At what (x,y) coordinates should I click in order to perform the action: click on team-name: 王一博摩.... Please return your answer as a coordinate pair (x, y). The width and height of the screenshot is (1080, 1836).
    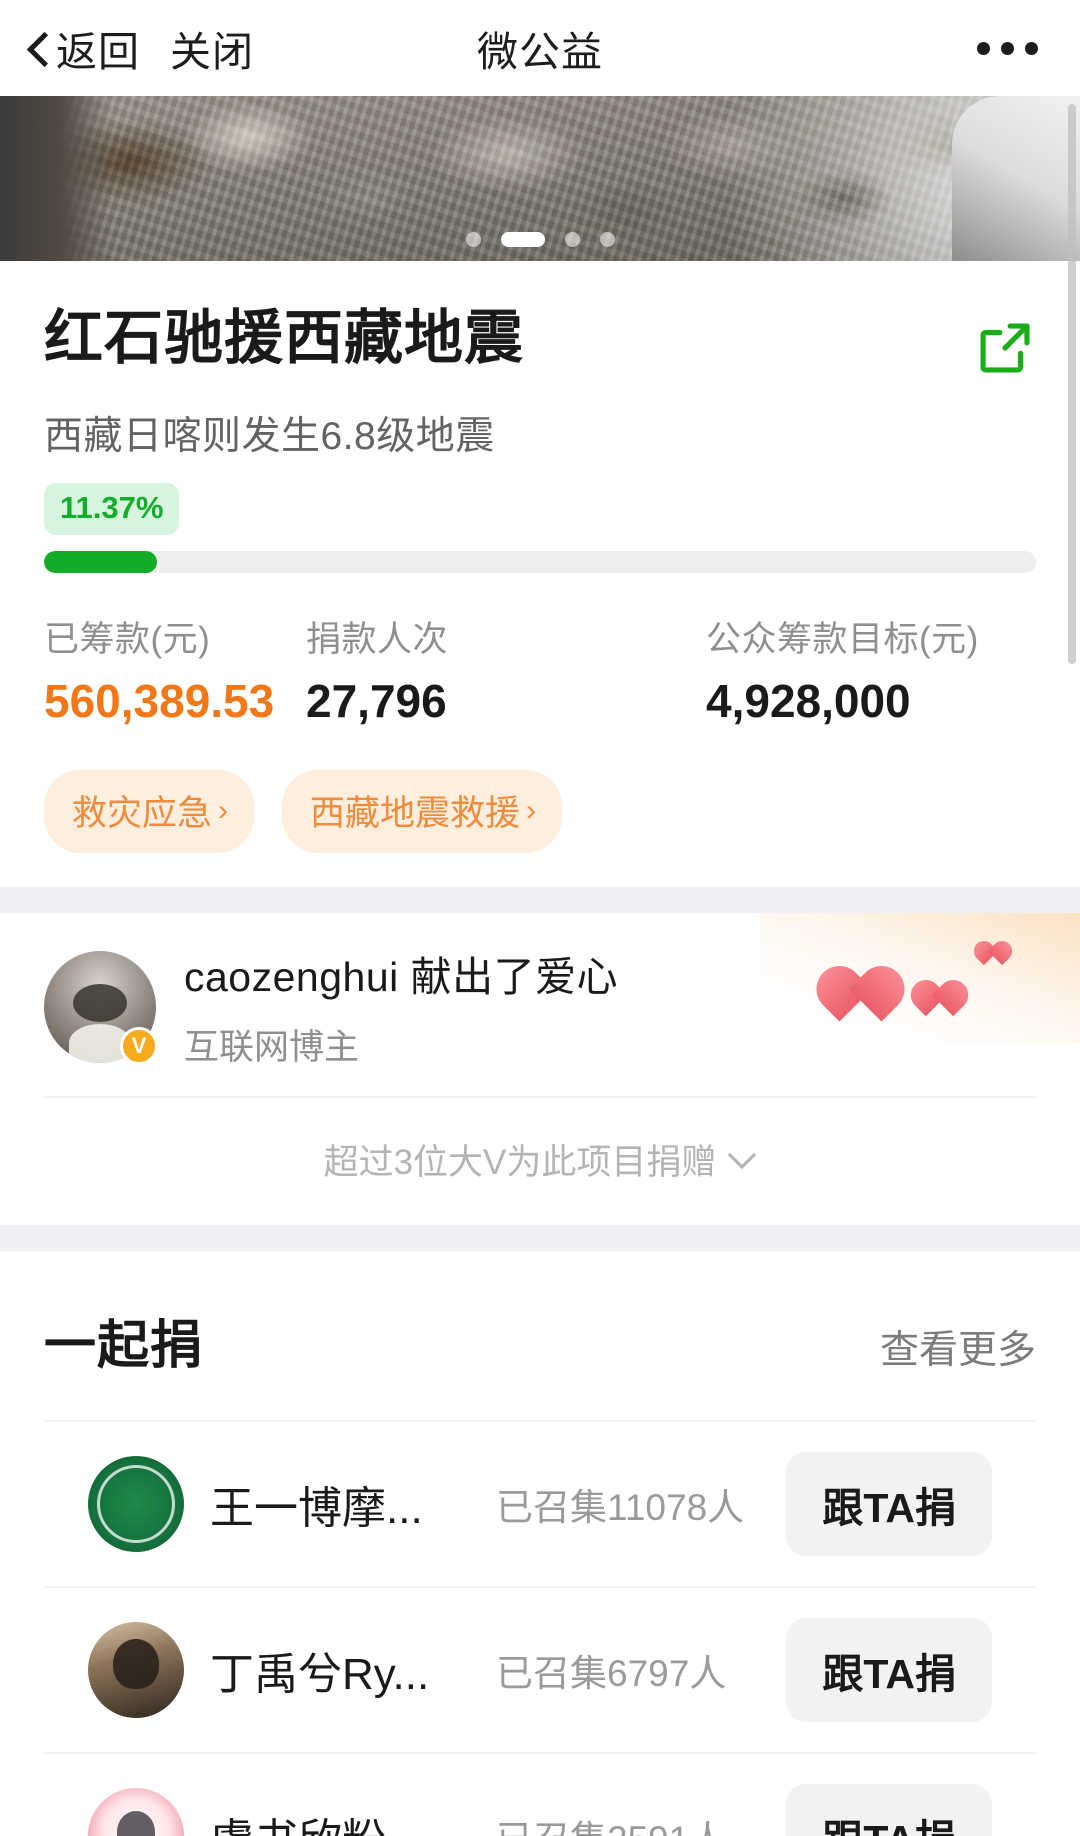
    Looking at the image, I should click on (316, 1508).